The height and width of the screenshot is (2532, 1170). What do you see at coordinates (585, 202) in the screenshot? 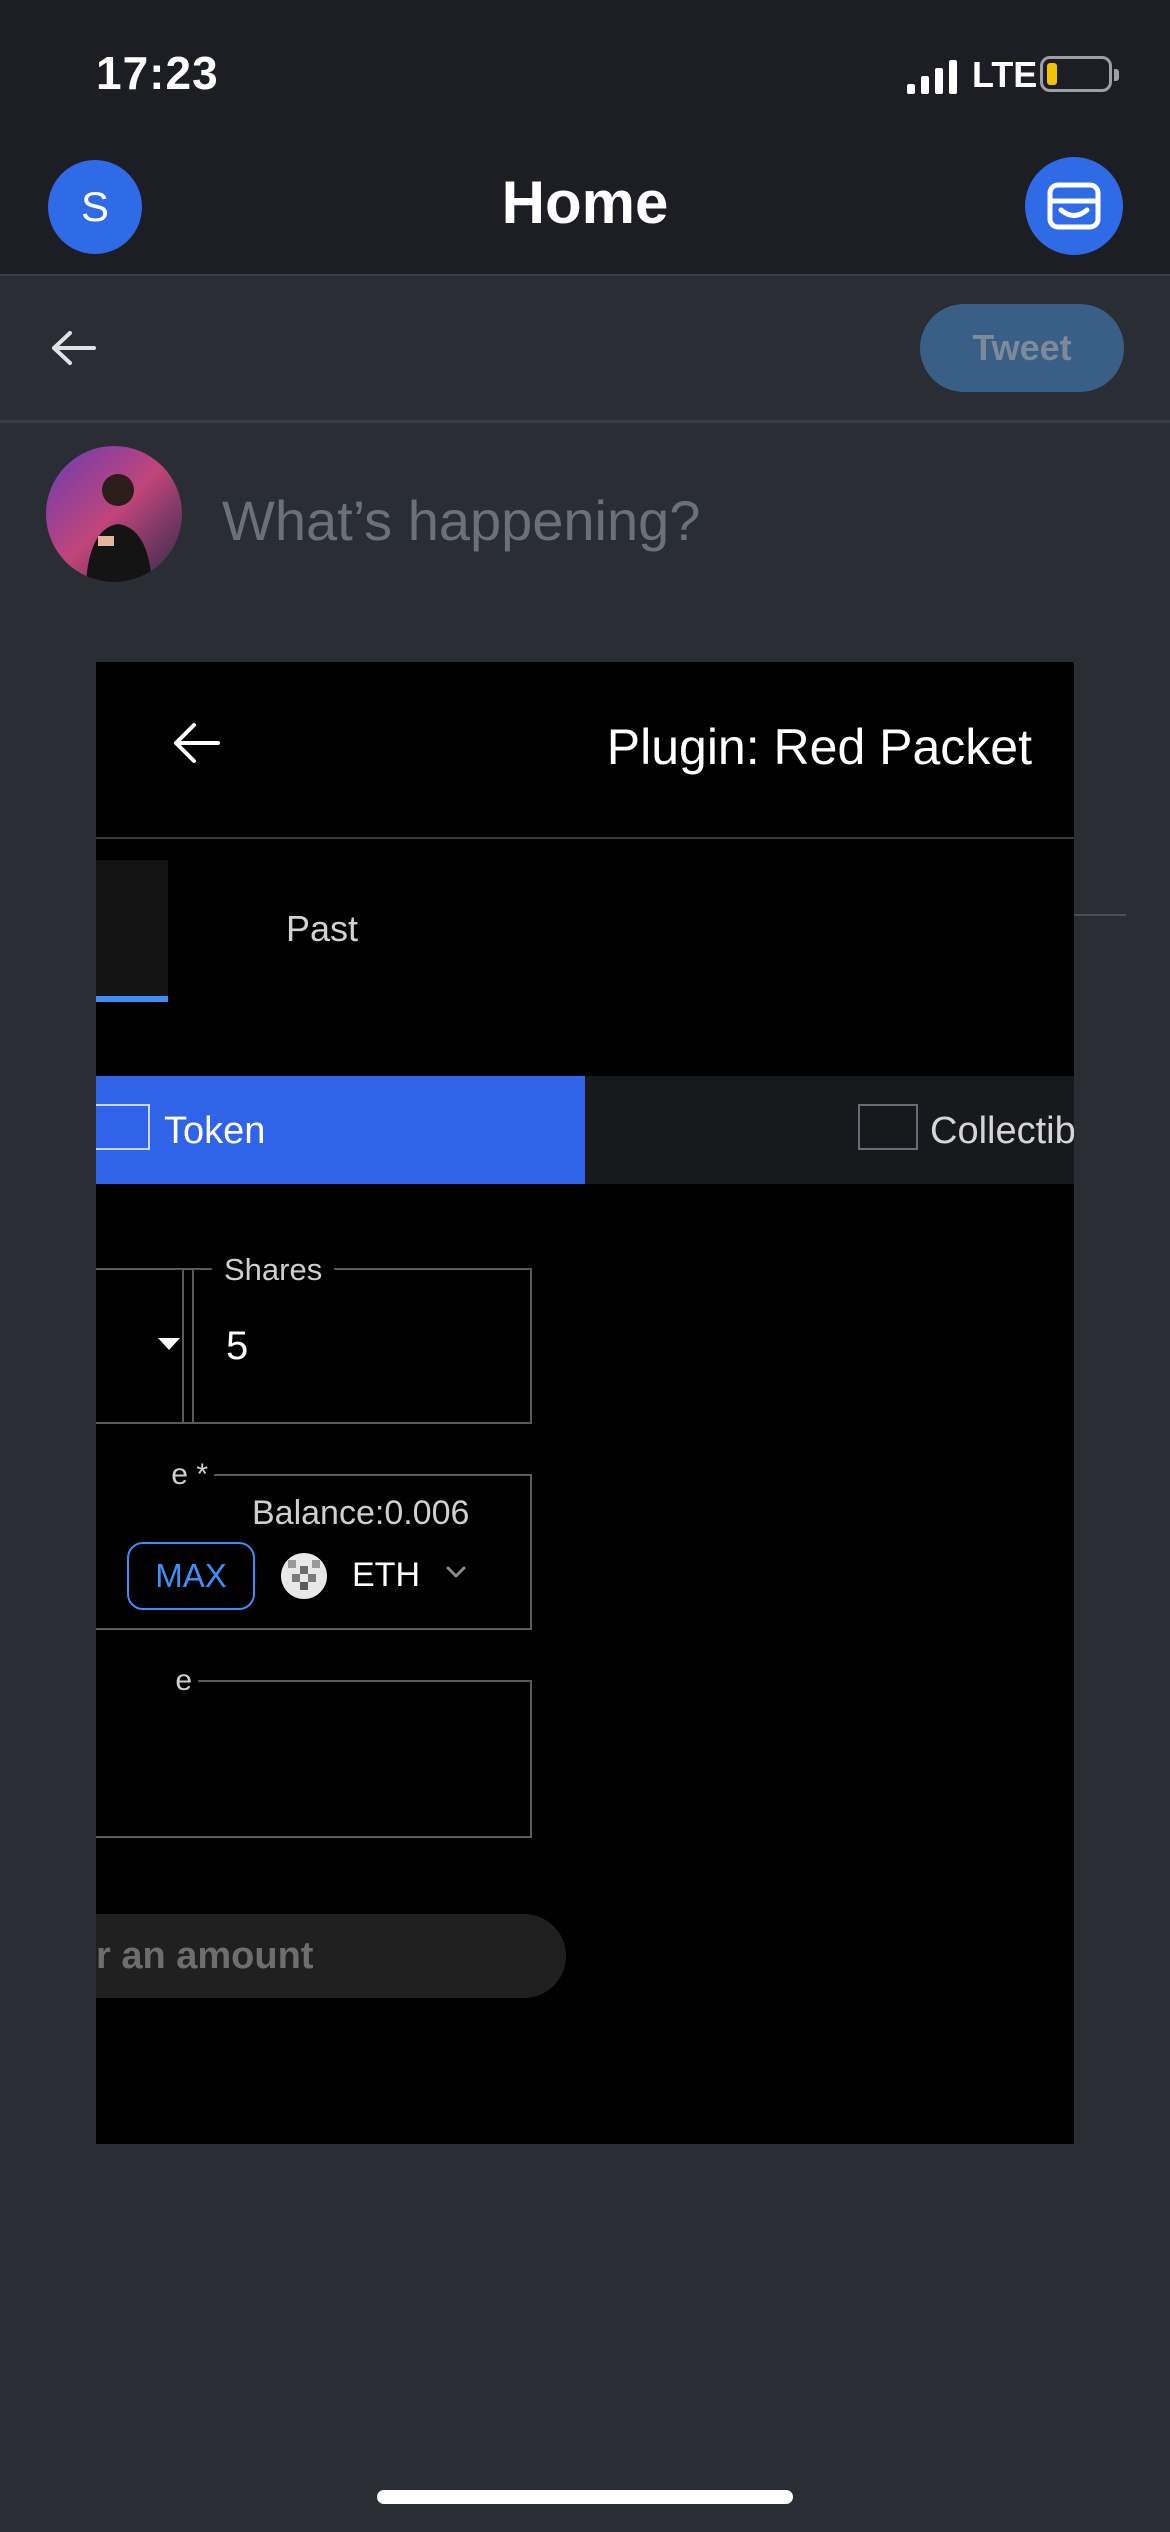
I see `page-title: Home` at bounding box center [585, 202].